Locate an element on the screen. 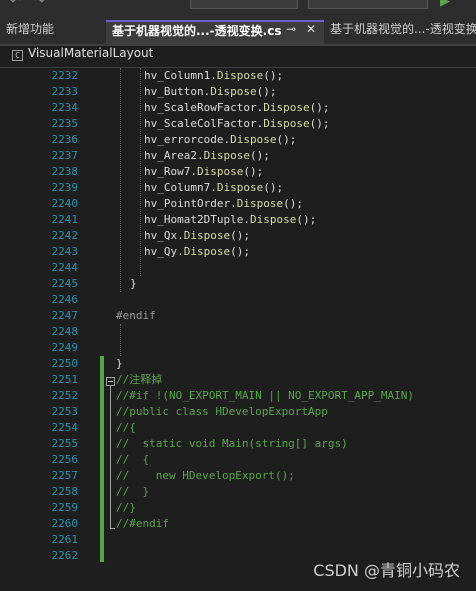 Image resolution: width=476 pixels, height=591 pixels. code-line: 2237 hv_Area2.Dispose(); is located at coordinates (238, 156).